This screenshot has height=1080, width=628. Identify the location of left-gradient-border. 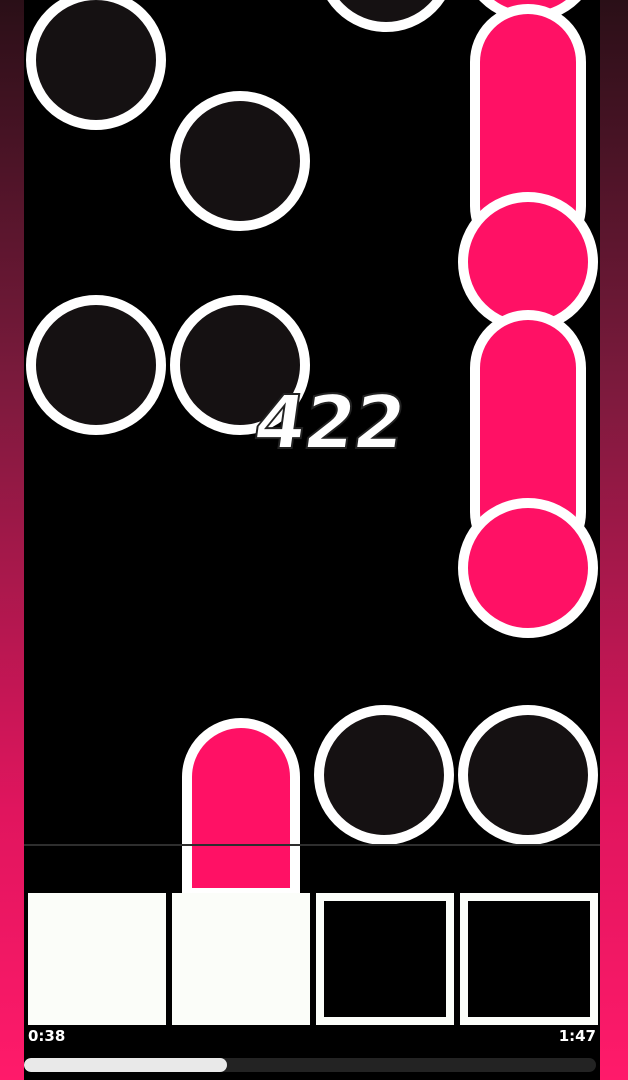
(12, 540).